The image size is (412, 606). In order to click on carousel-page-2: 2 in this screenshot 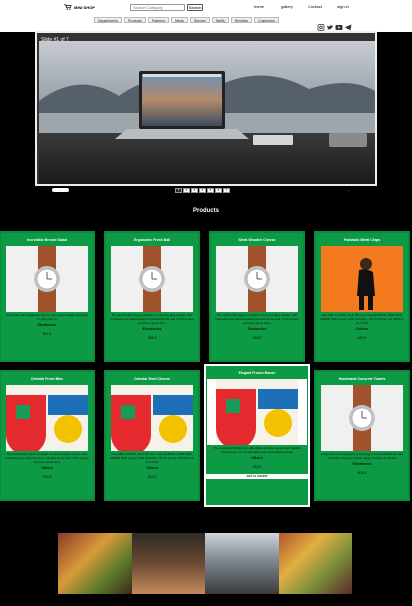, I will do `click(186, 190)`.